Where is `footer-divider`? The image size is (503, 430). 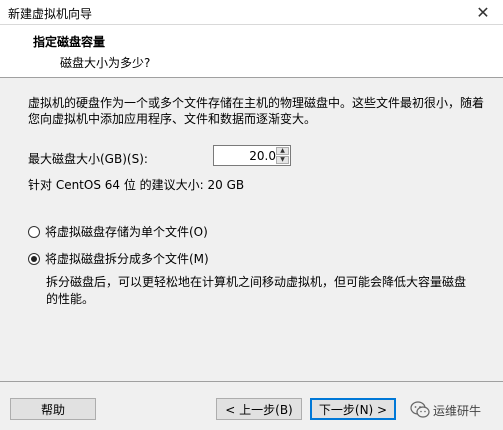 footer-divider is located at coordinates (251, 381).